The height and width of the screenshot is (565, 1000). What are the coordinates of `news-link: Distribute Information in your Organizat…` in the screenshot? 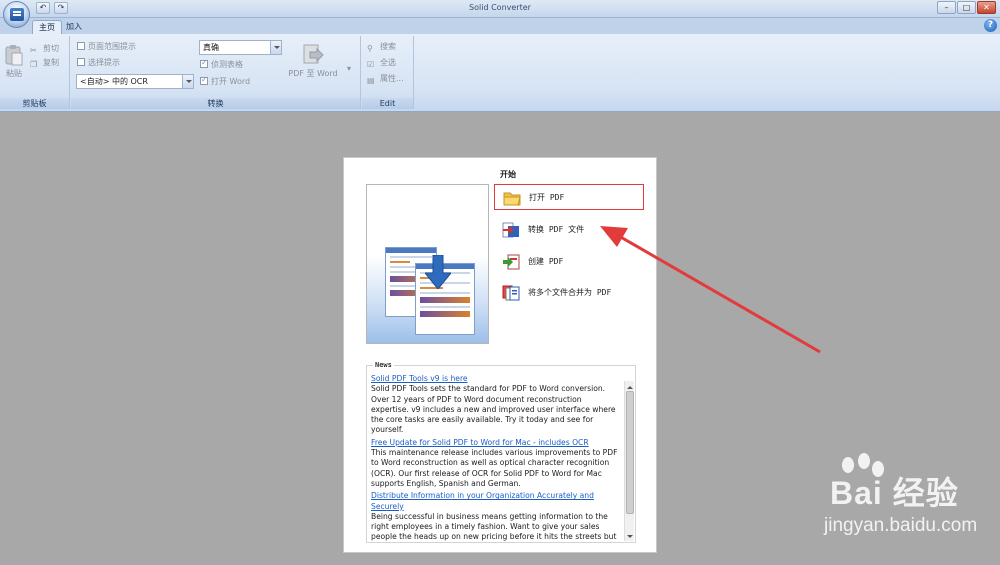 It's located at (495, 501).